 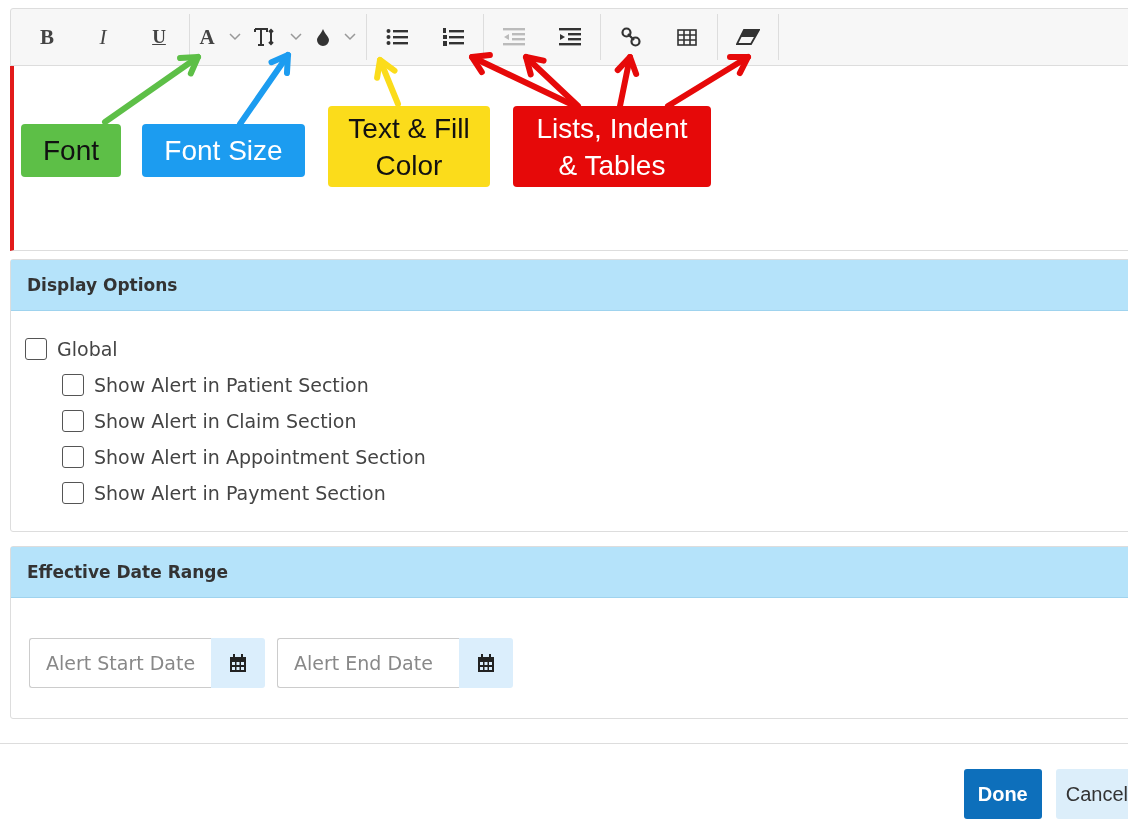 I want to click on table-icon, so click(x=687, y=37).